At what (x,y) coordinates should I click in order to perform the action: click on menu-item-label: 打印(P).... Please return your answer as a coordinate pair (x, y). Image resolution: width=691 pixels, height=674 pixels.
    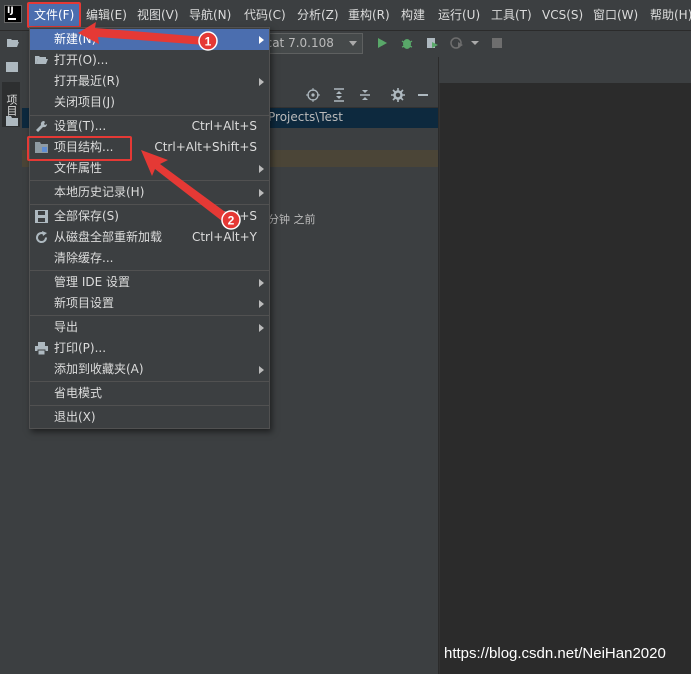
    Looking at the image, I should click on (80, 348).